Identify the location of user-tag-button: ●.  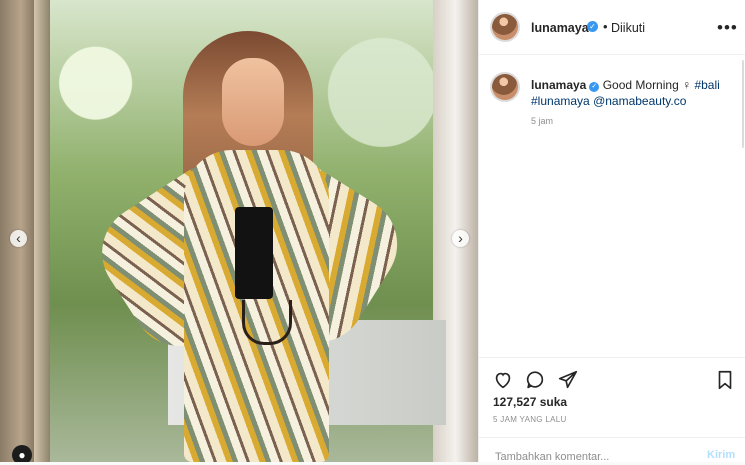
(22, 453).